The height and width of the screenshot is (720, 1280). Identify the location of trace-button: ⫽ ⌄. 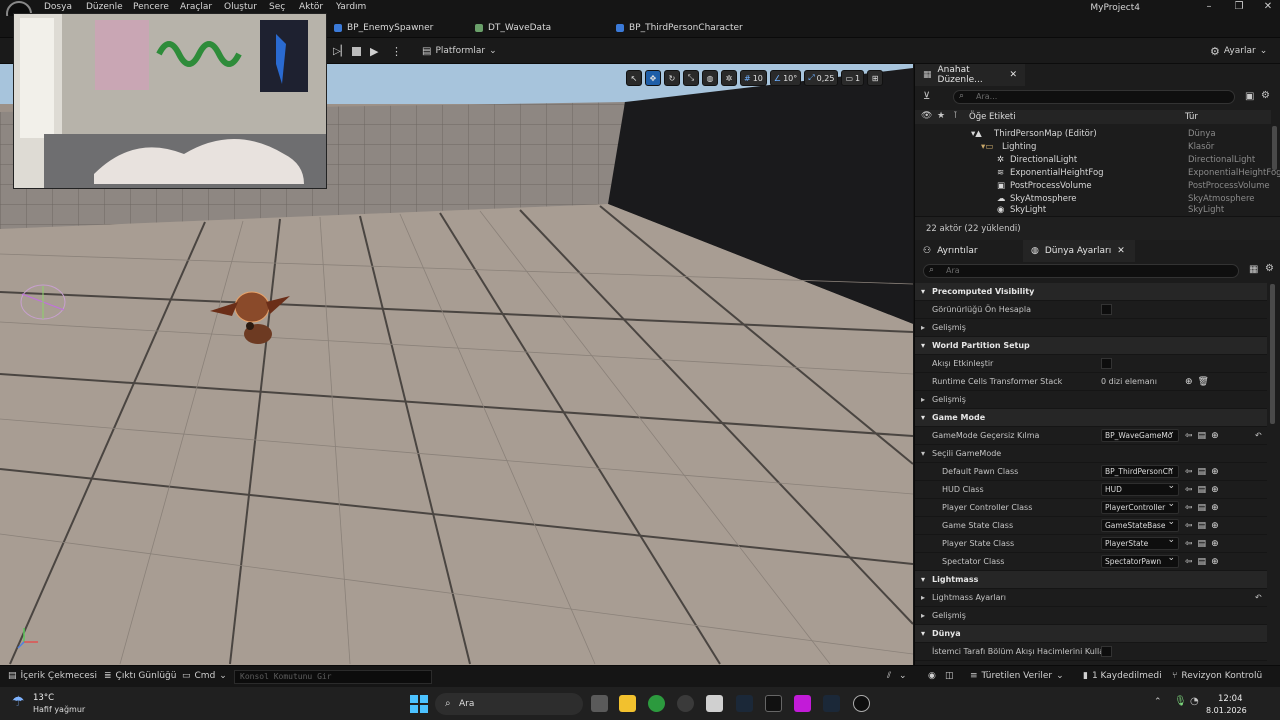
(897, 676).